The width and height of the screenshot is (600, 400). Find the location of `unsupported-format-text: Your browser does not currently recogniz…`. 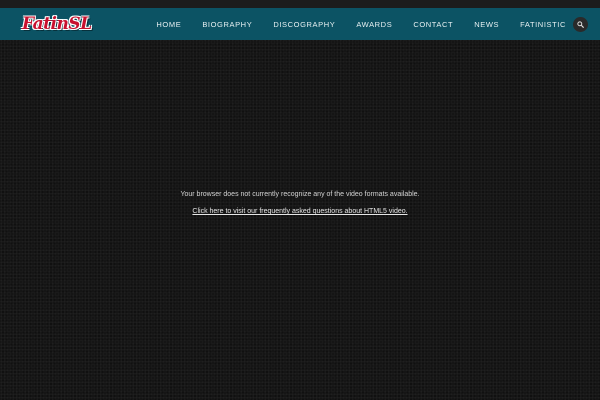

unsupported-format-text: Your browser does not currently recogniz… is located at coordinates (300, 194).